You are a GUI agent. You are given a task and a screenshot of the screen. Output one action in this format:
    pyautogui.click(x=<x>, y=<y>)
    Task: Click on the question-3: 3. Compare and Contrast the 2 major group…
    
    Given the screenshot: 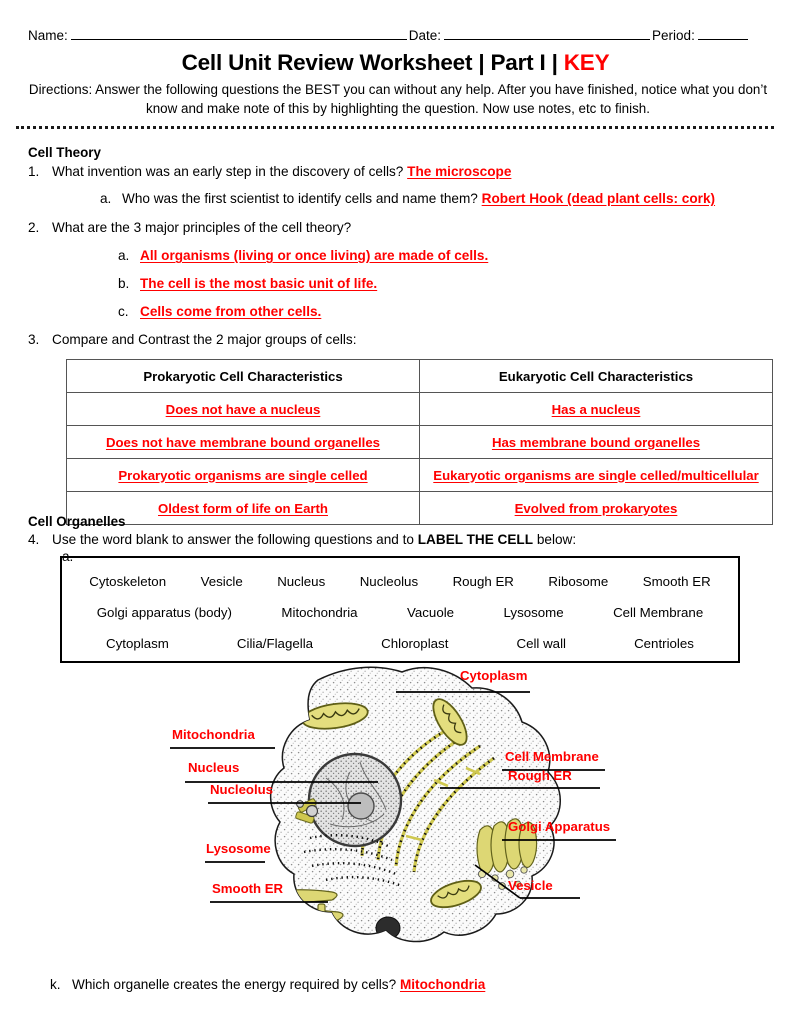 What is the action you would take?
    pyautogui.click(x=192, y=339)
    